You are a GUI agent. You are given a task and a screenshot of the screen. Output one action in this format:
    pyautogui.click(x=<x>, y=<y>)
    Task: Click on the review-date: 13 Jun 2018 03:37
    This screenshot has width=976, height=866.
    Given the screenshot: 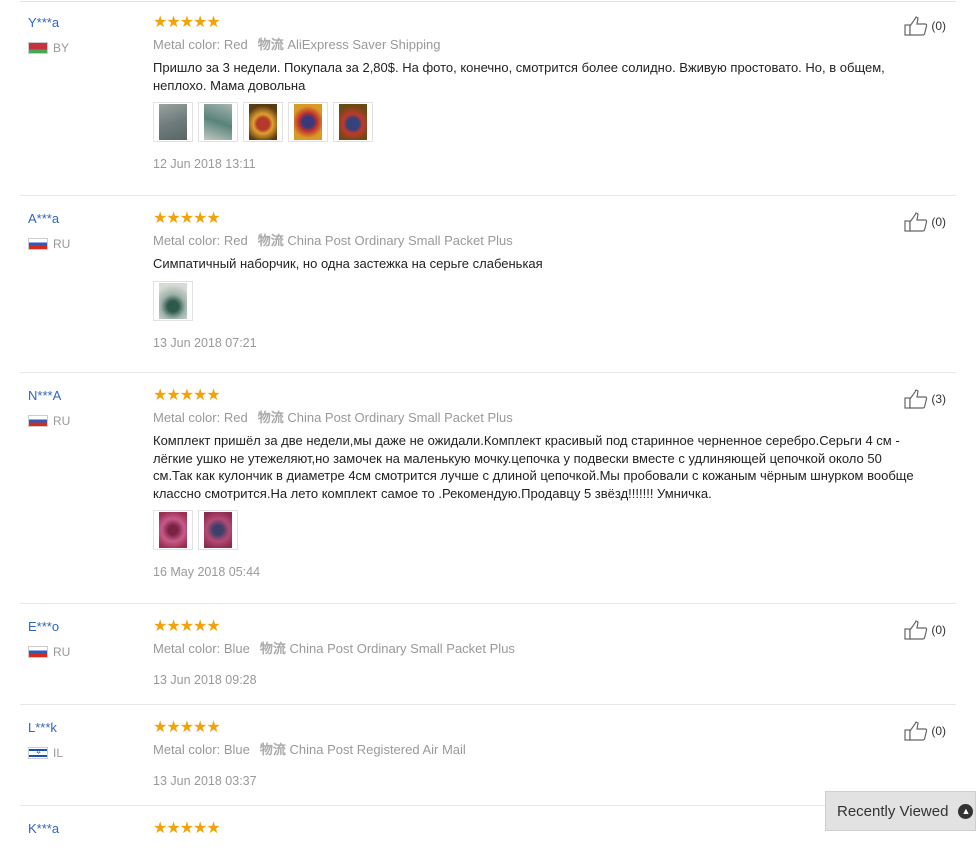 What is the action you would take?
    pyautogui.click(x=205, y=781)
    